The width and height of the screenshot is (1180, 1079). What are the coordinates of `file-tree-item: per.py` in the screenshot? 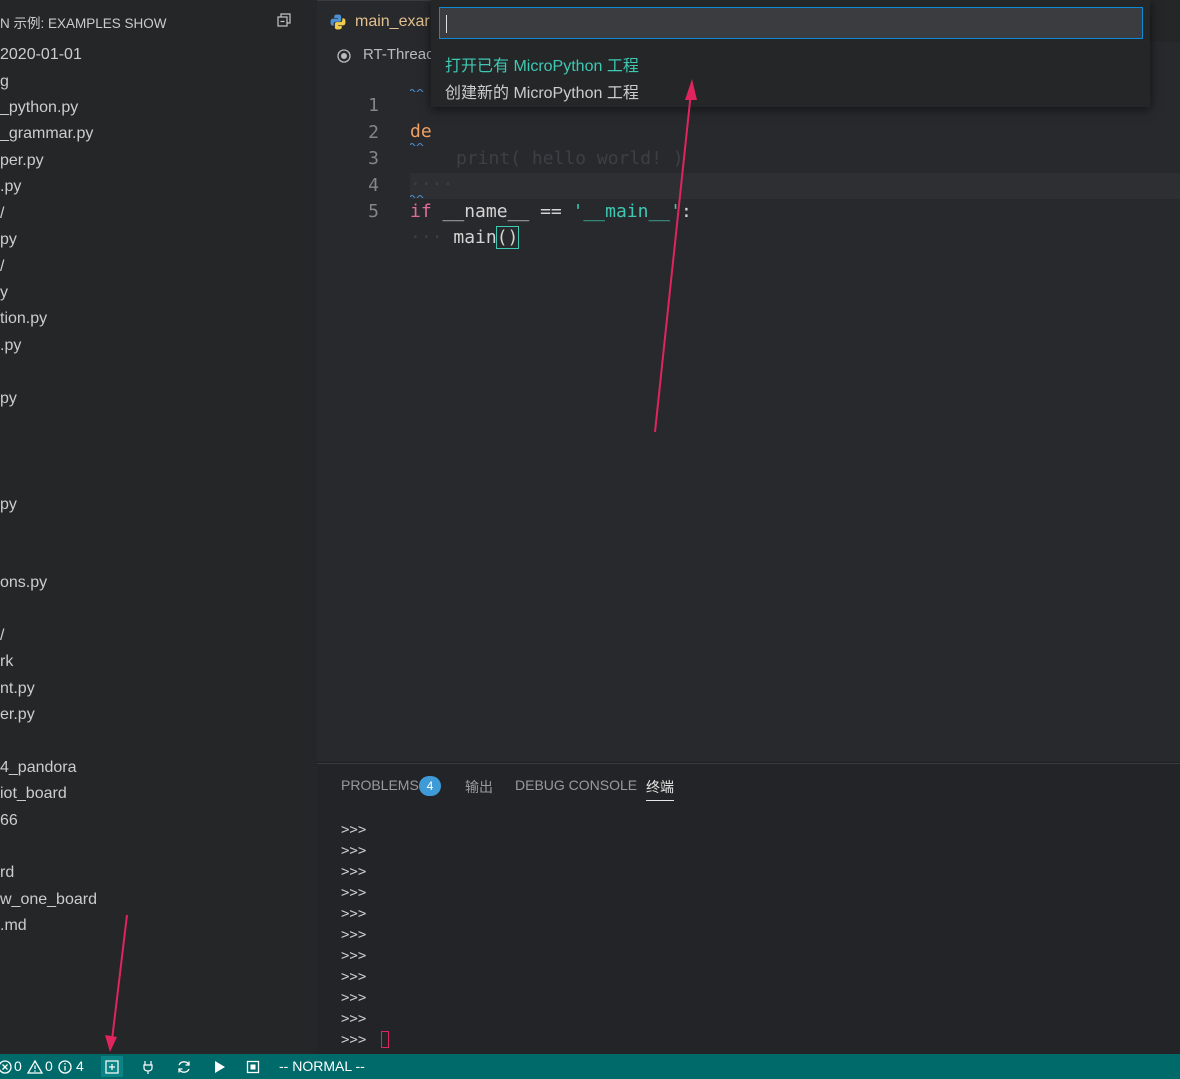 It's located at (22, 161).